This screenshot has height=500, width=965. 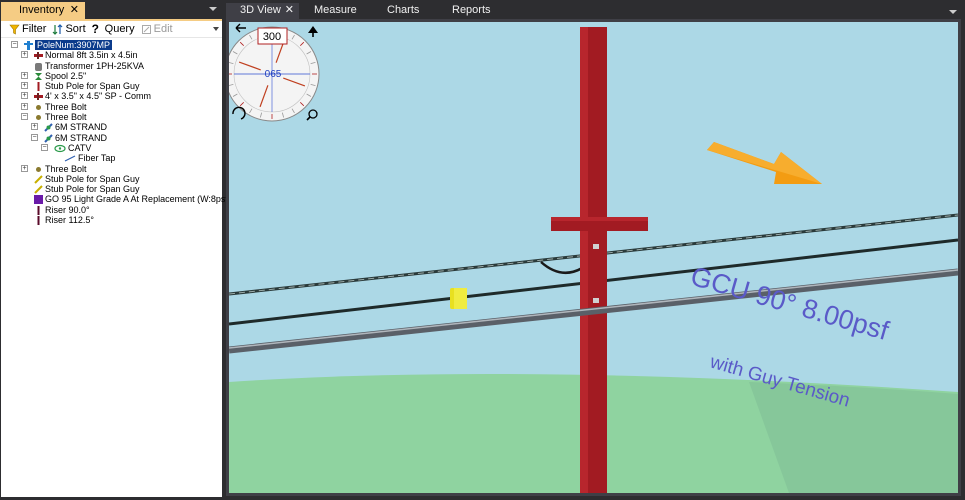 What do you see at coordinates (66, 75) in the screenshot?
I see `tree-item-label: Spool 2.5"` at bounding box center [66, 75].